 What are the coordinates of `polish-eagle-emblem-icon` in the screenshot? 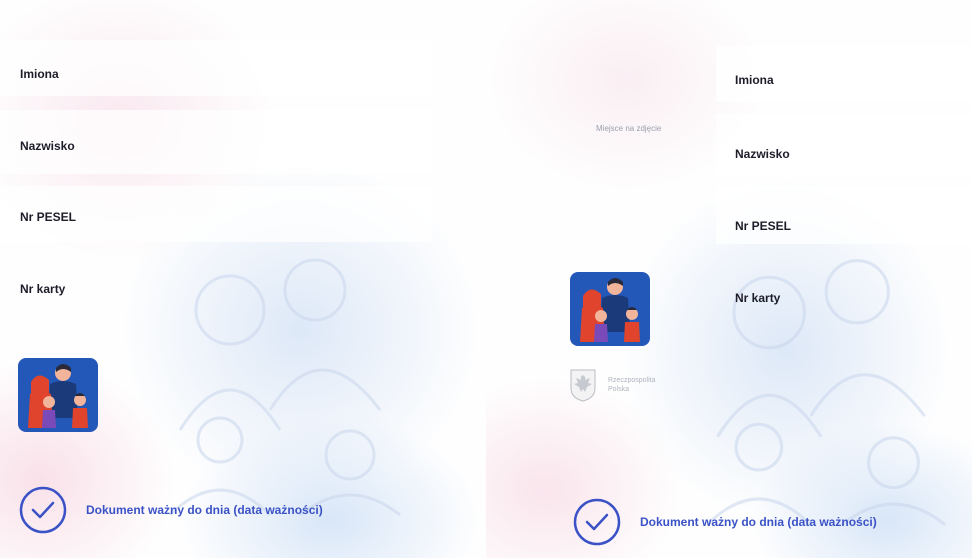 It's located at (583, 385).